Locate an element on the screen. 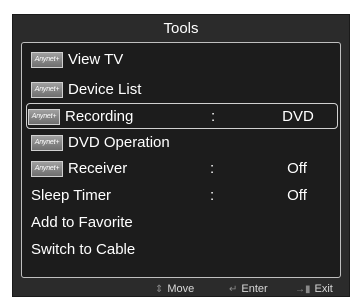  menu-item-add-to-favorite: Add to Favorite is located at coordinates (185, 223).